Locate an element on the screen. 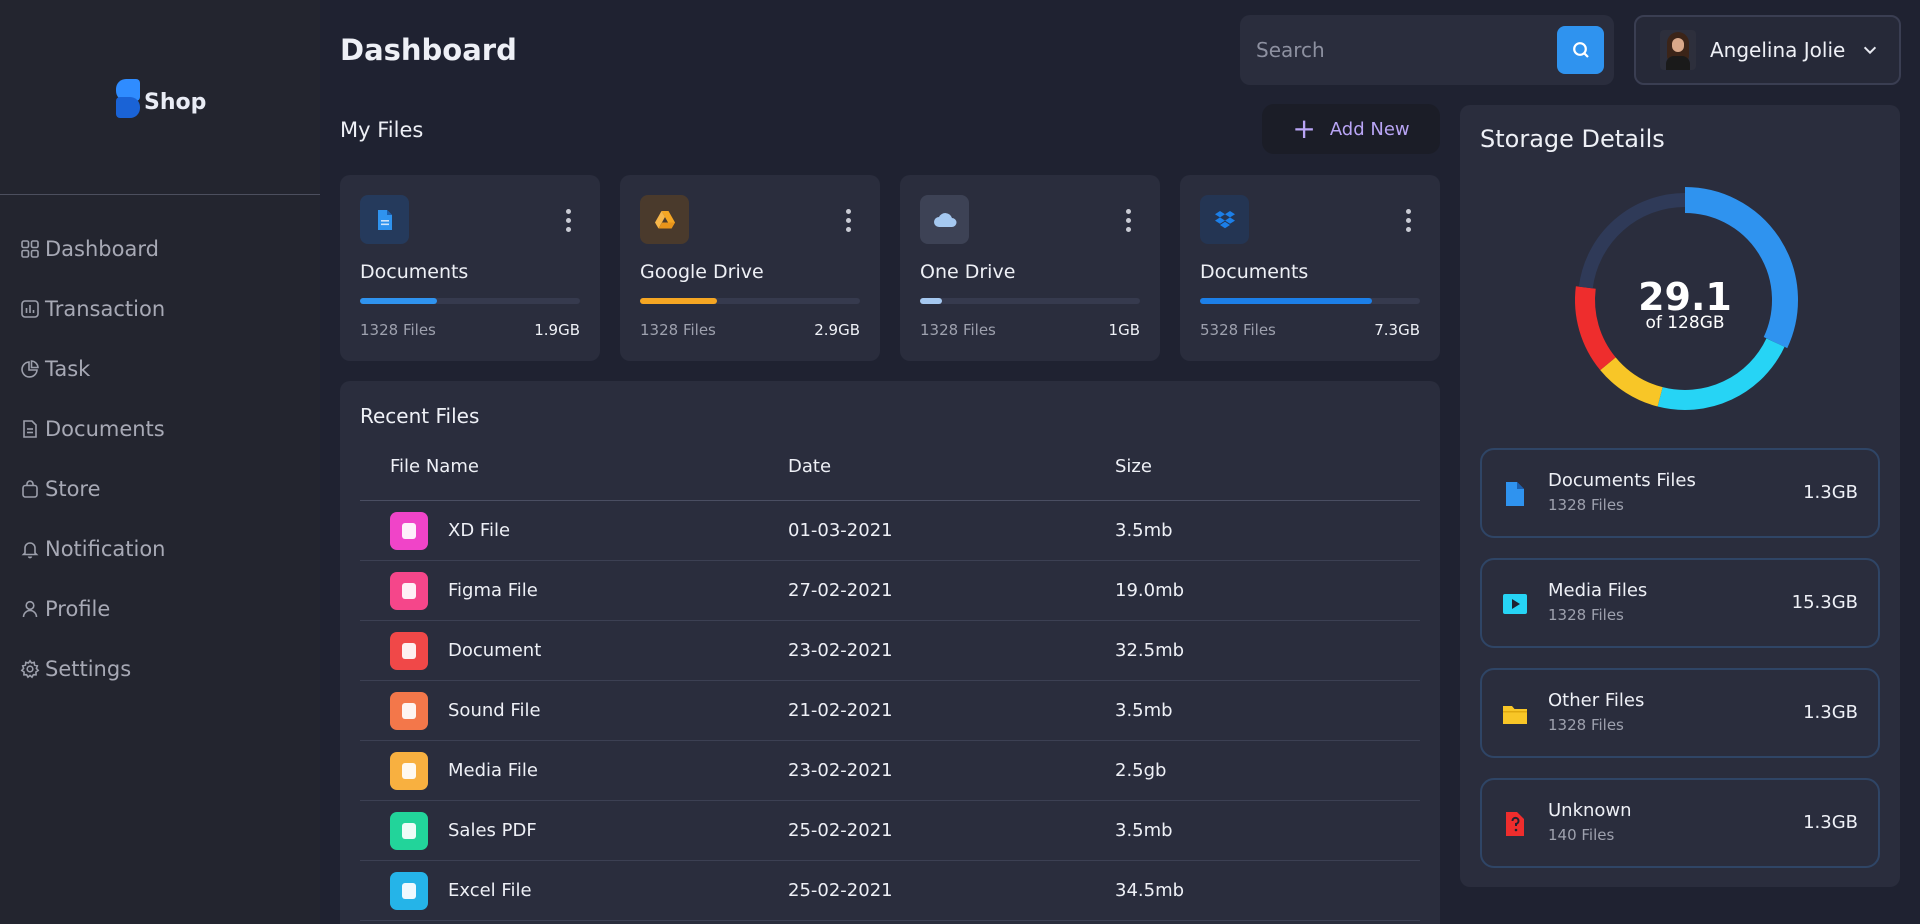 This screenshot has width=1920, height=924. table-row: Figma File 27-02-2021 19.0mb is located at coordinates (890, 591).